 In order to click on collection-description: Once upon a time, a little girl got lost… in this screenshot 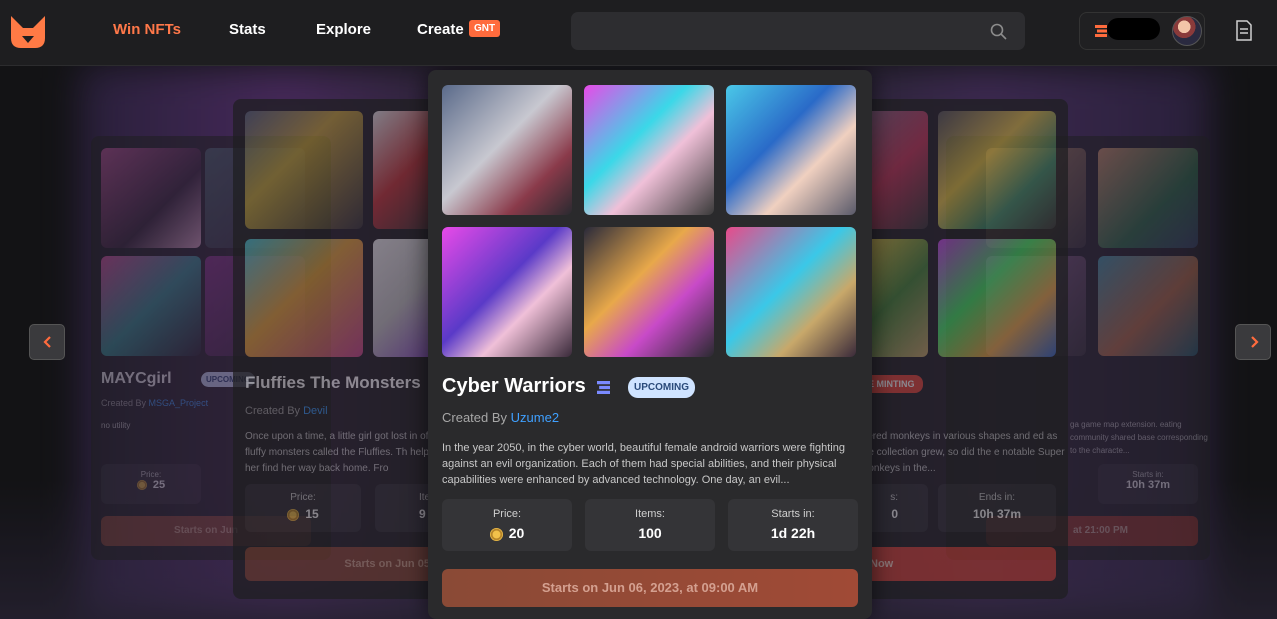, I will do `click(343, 452)`.